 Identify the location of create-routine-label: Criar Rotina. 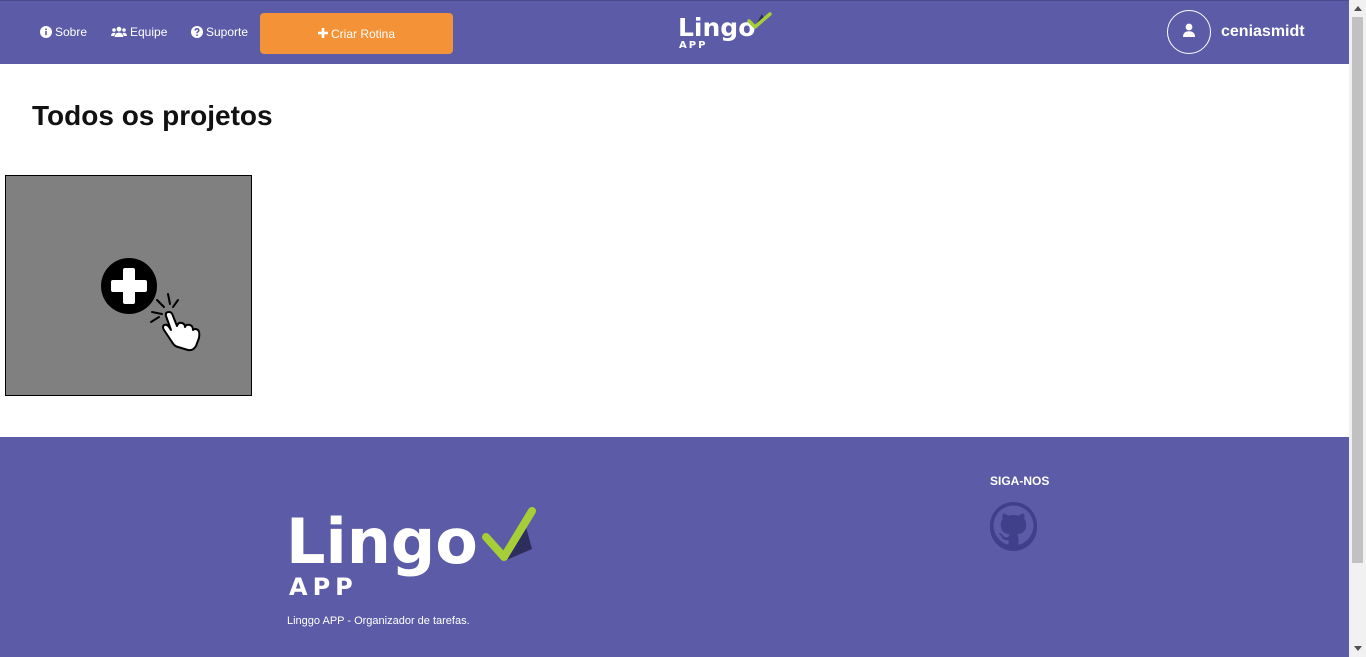
(363, 33).